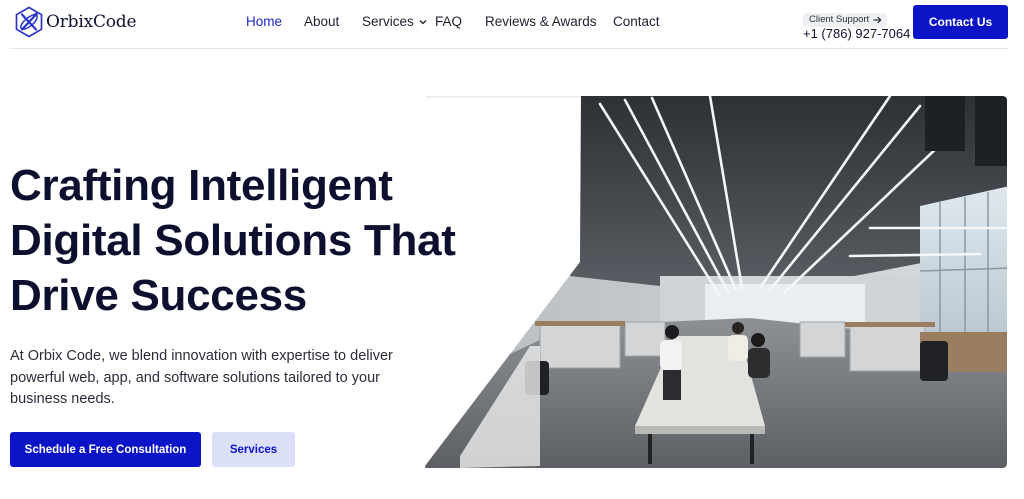 The image size is (1024, 499). What do you see at coordinates (960, 22) in the screenshot?
I see `contact-us-button: Contact Us` at bounding box center [960, 22].